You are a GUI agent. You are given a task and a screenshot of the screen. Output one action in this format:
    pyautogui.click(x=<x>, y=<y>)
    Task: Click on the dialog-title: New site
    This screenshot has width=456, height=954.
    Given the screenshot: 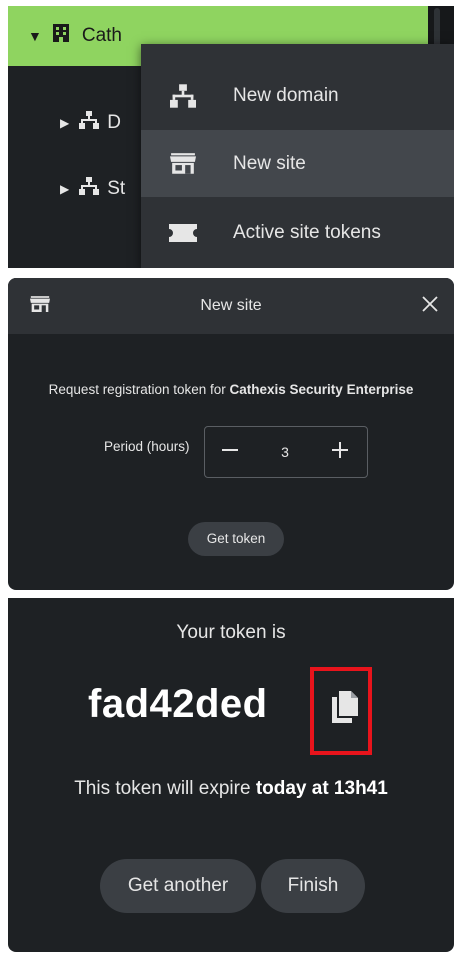 What is the action you would take?
    pyautogui.click(x=231, y=305)
    